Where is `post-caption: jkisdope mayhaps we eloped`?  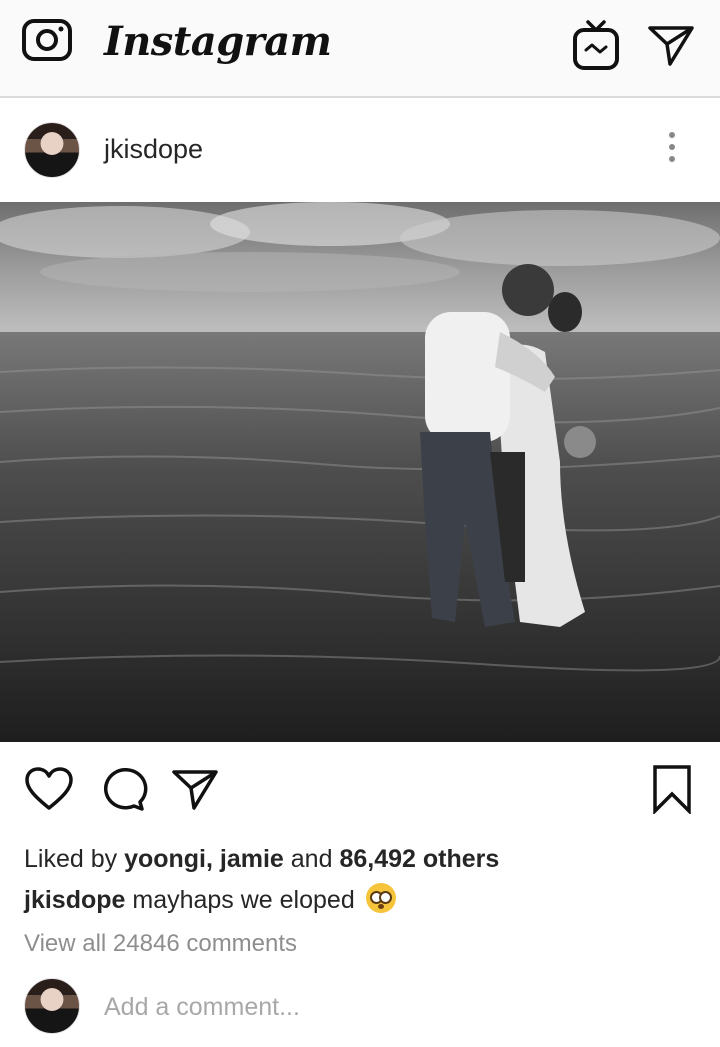 post-caption: jkisdope mayhaps we eloped is located at coordinates (210, 899).